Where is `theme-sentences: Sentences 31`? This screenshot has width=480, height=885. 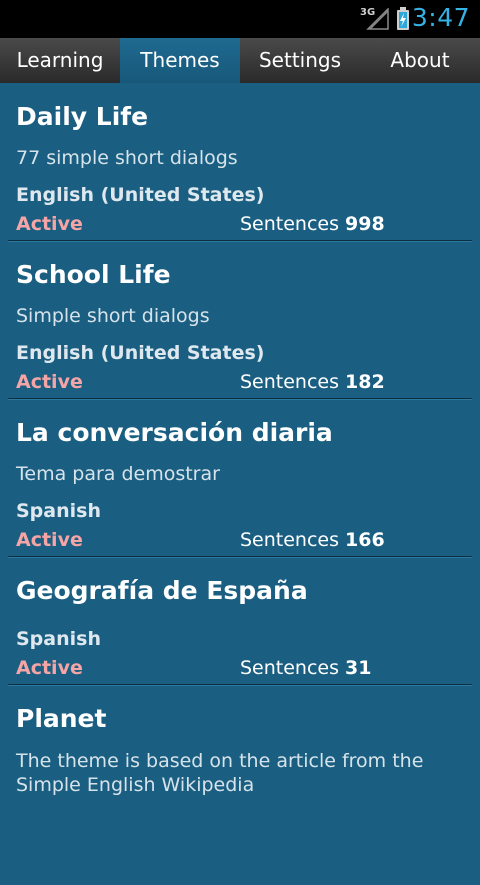
theme-sentences: Sentences 31 is located at coordinates (305, 668).